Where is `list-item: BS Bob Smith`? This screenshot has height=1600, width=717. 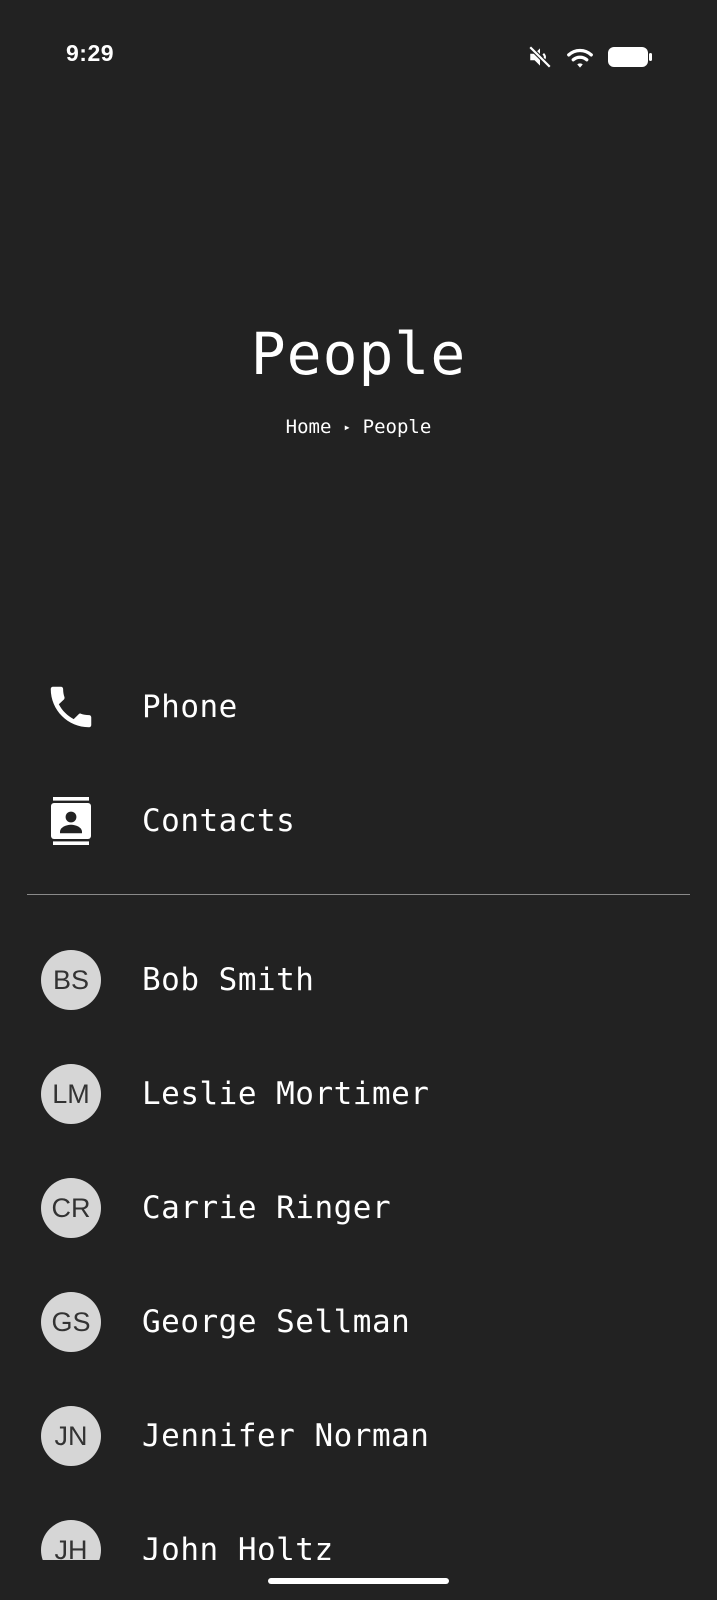 list-item: BS Bob Smith is located at coordinates (358, 980).